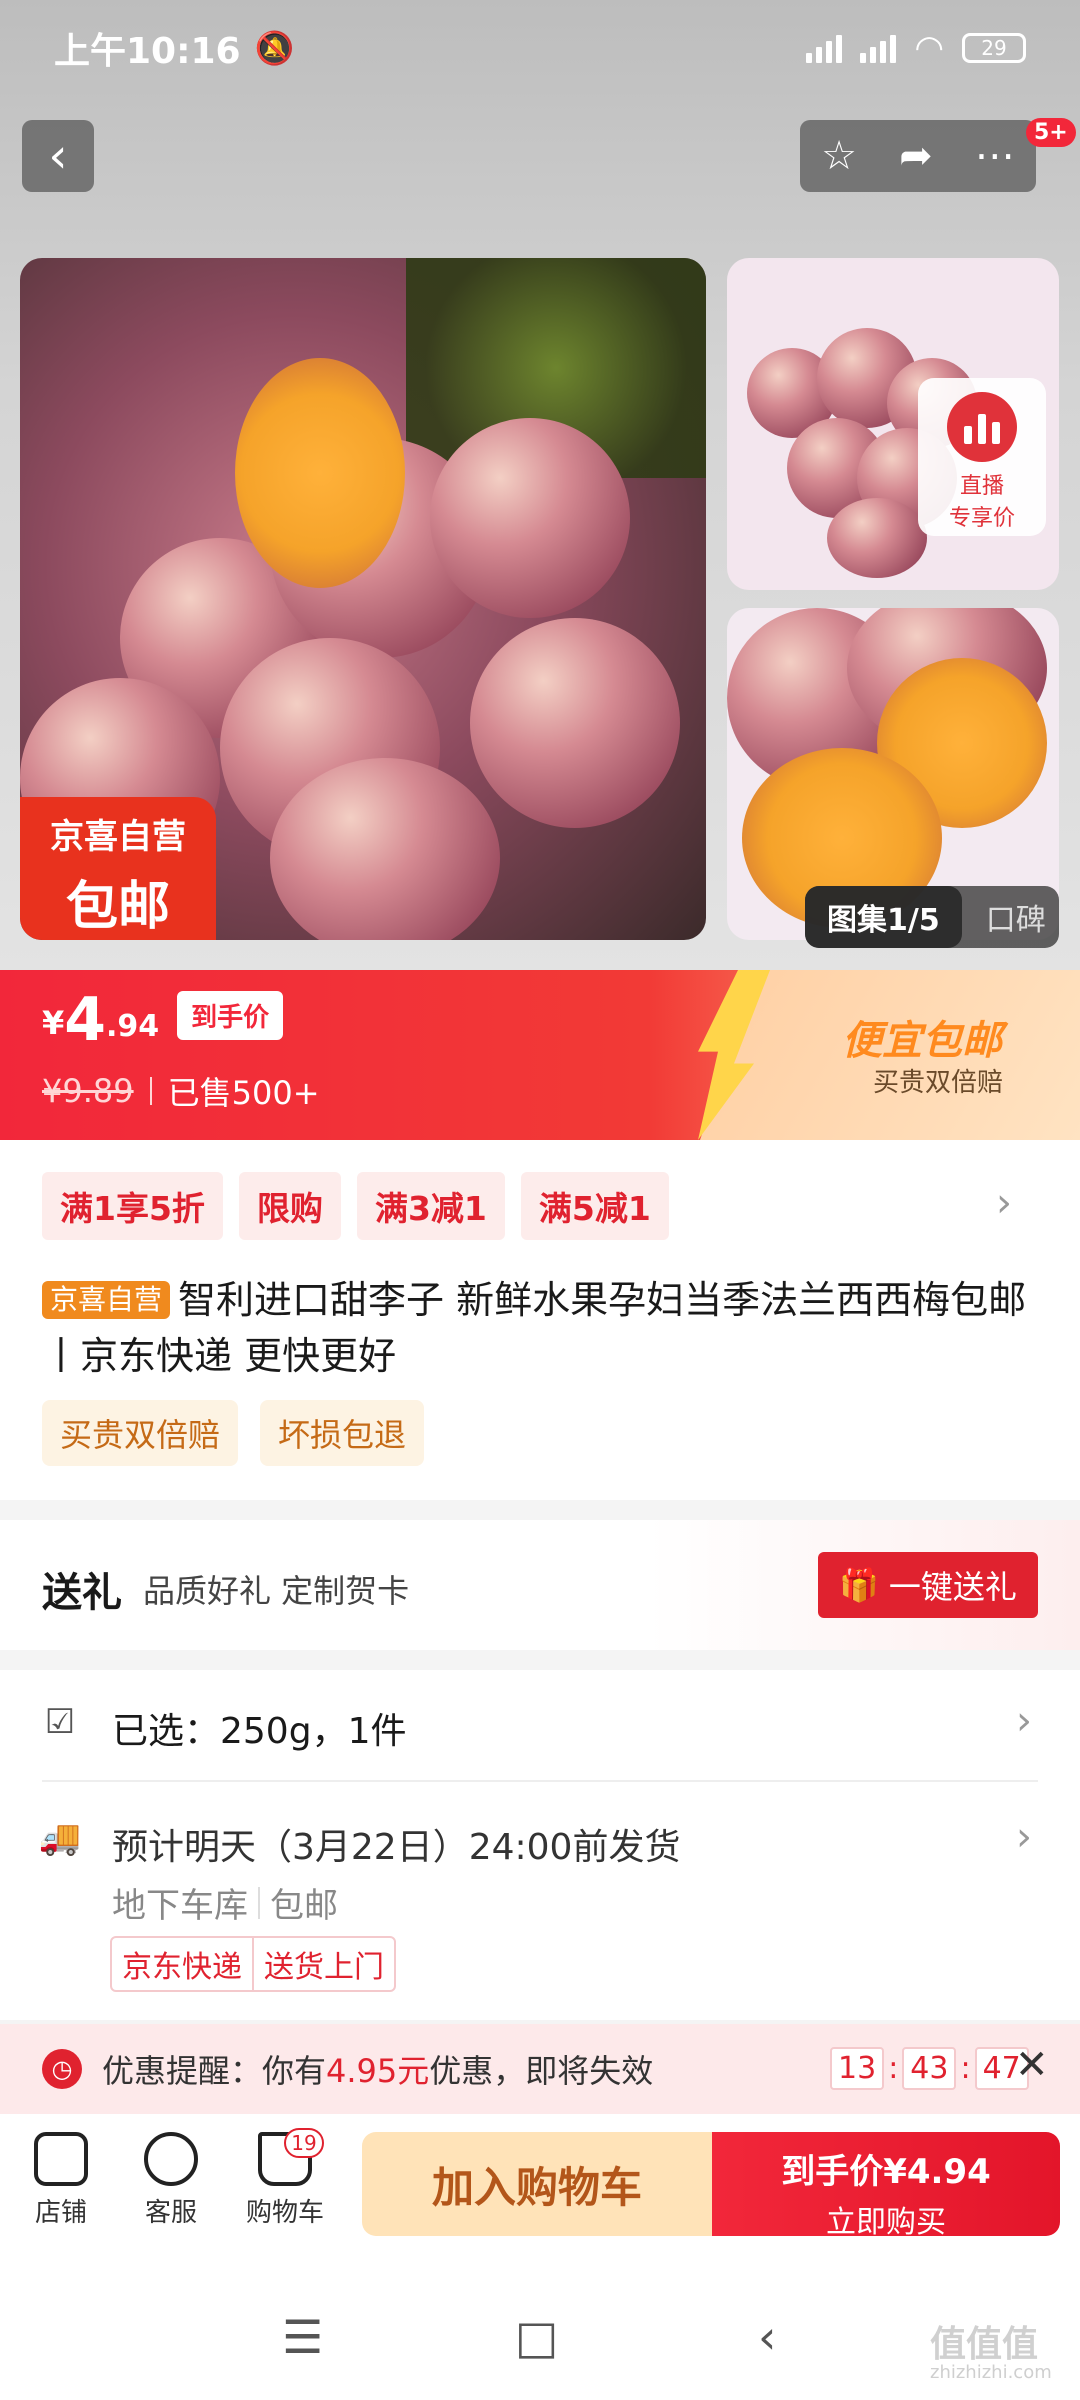 The width and height of the screenshot is (1080, 2400). I want to click on service-features: 买贵双倍赔 坏损包退, so click(233, 1433).